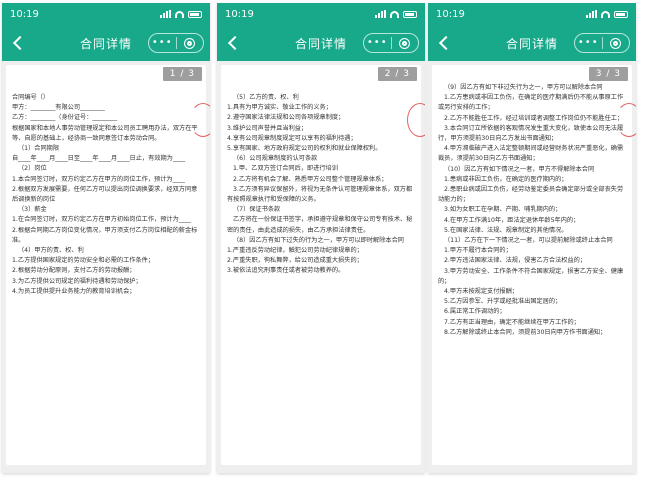 This screenshot has height=488, width=645. I want to click on doc-line: （1）合同期限, so click(39, 149).